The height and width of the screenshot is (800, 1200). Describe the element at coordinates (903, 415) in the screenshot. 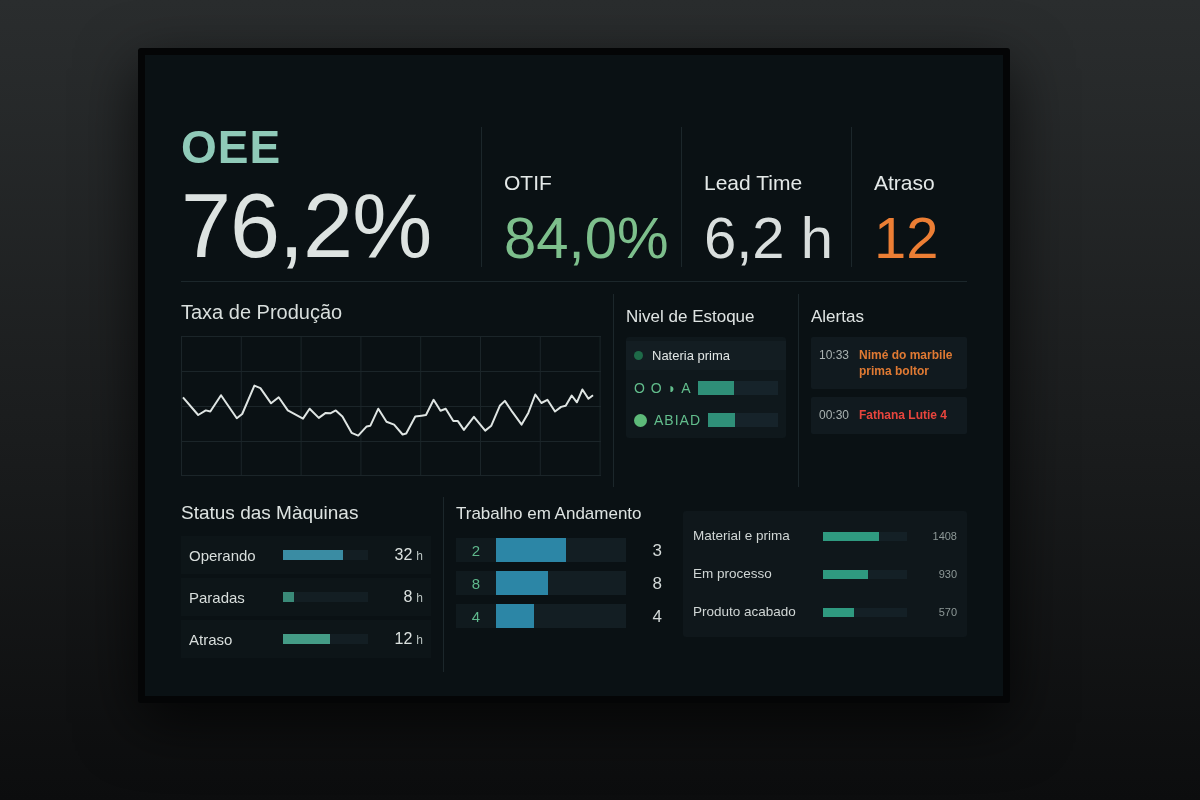

I see `alert-message: Fathana Lutie 4` at that location.